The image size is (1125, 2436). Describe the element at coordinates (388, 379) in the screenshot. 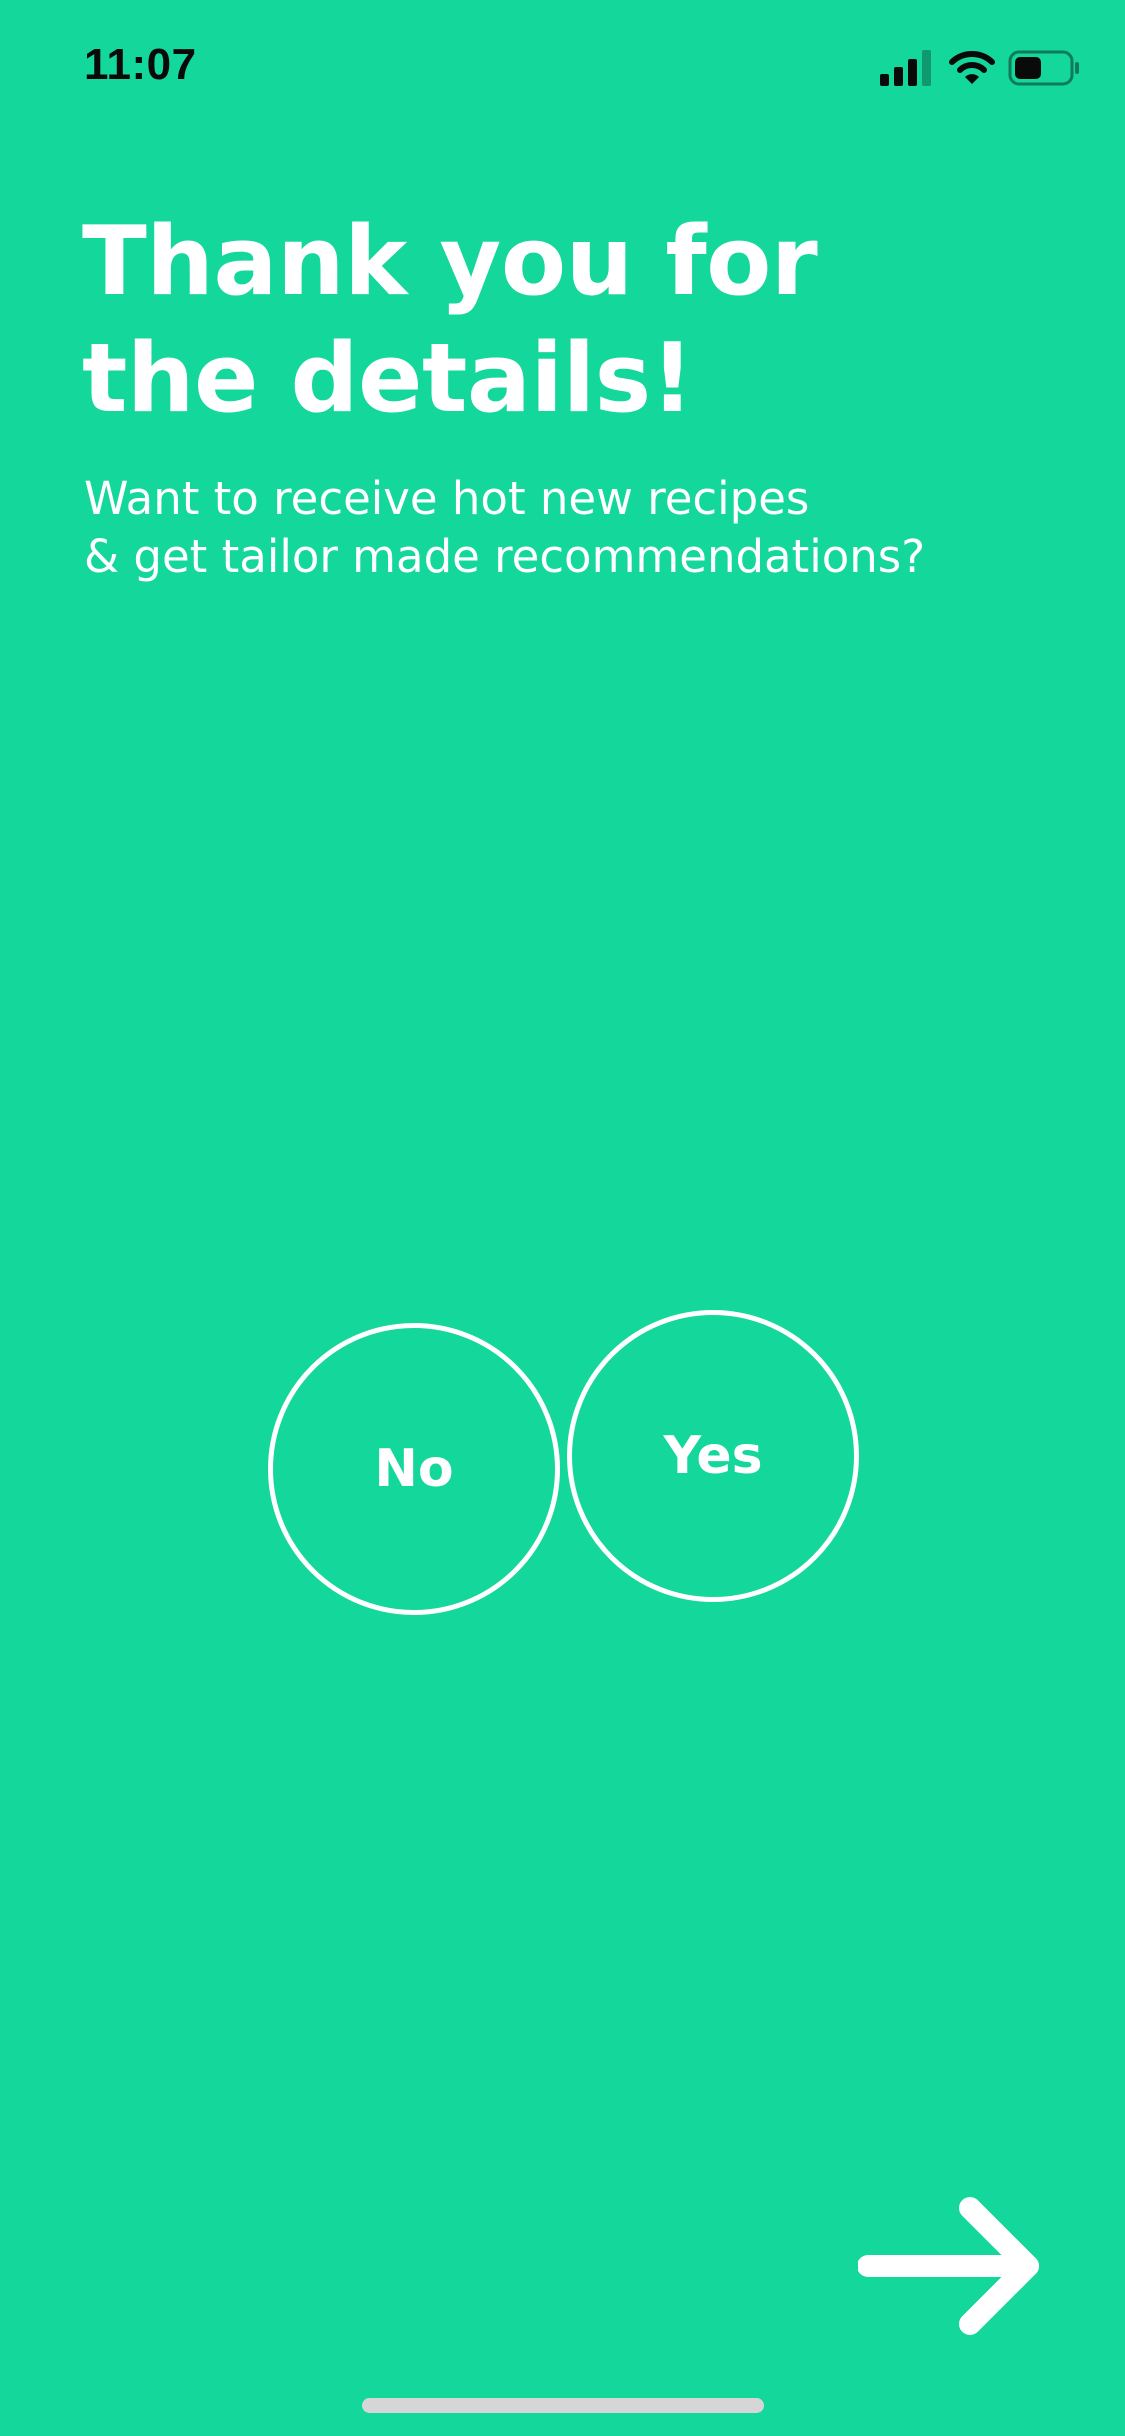

I see `page-title-line-2: the details!` at that location.